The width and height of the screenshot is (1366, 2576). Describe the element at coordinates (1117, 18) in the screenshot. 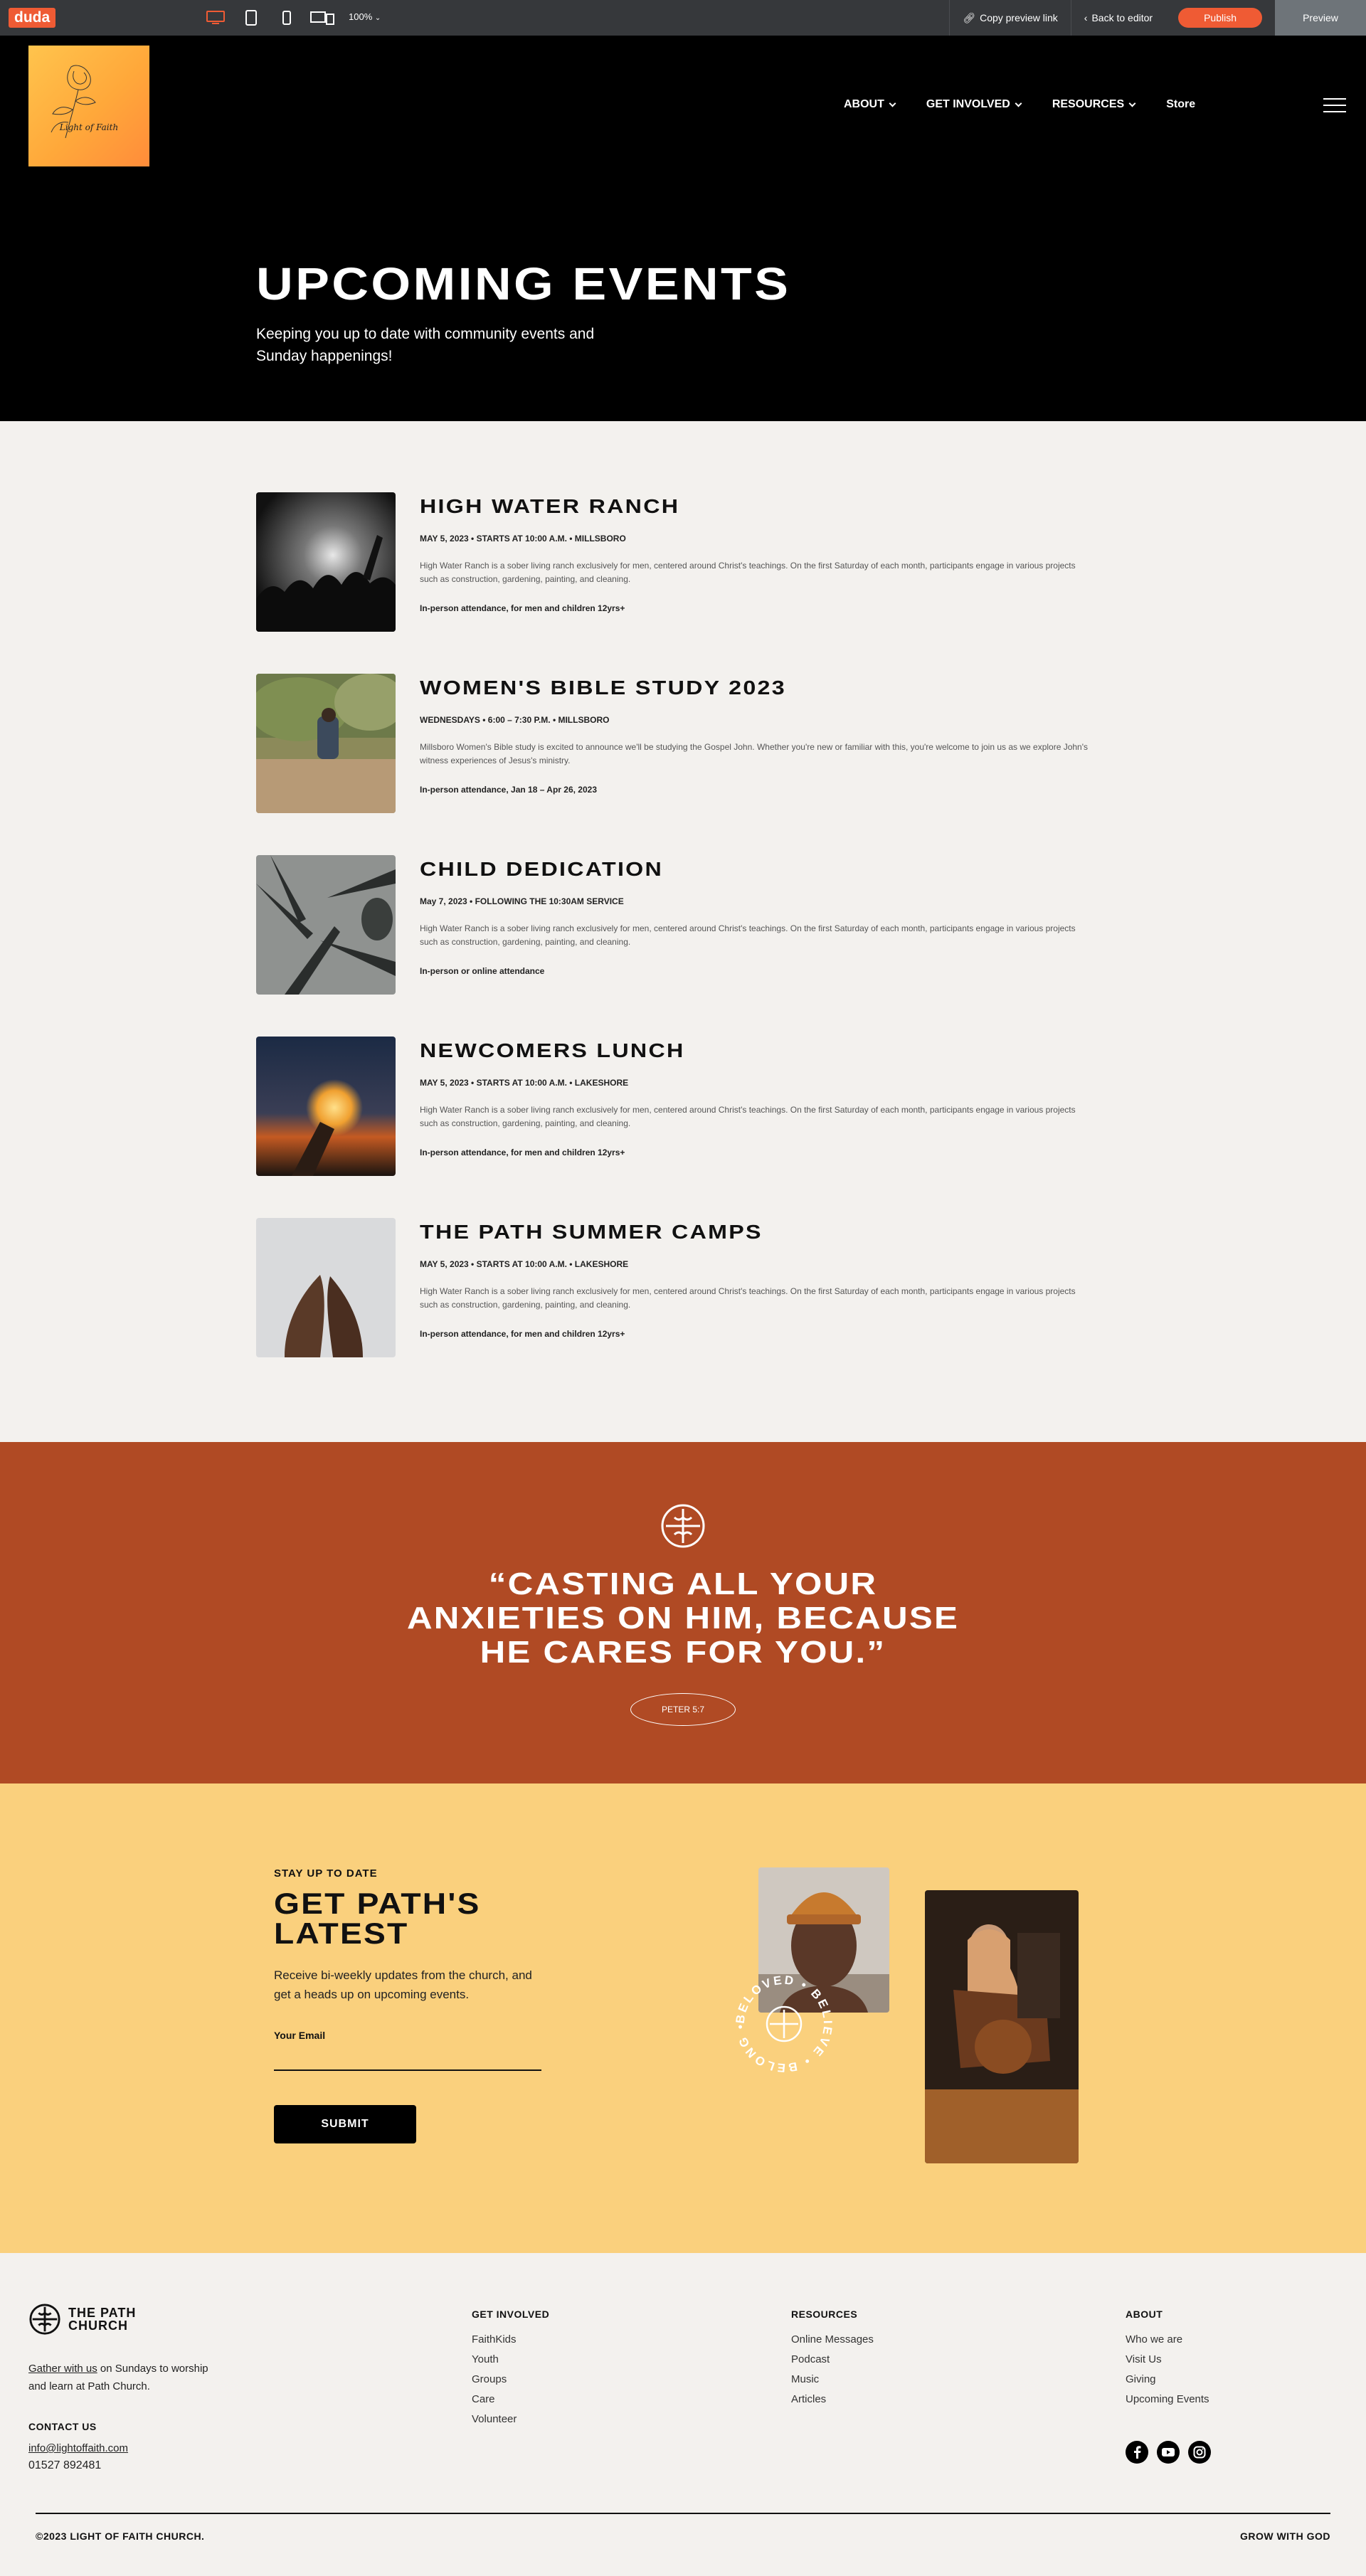

I see `back-to-editor-button: ‹ Back to editor` at that location.